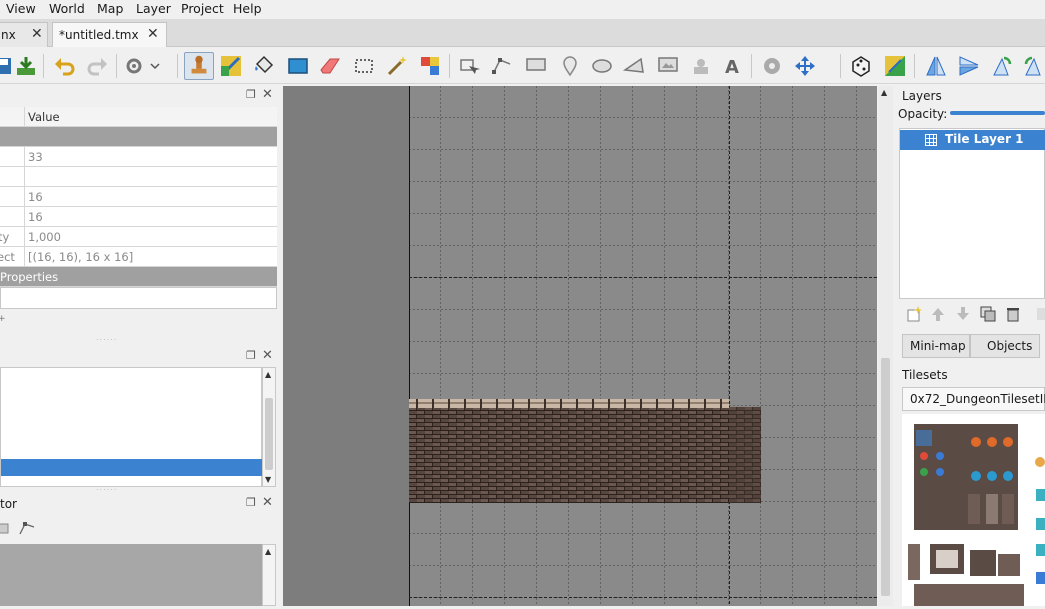 The width and height of the screenshot is (1045, 609). I want to click on property-row, so click(138, 177).